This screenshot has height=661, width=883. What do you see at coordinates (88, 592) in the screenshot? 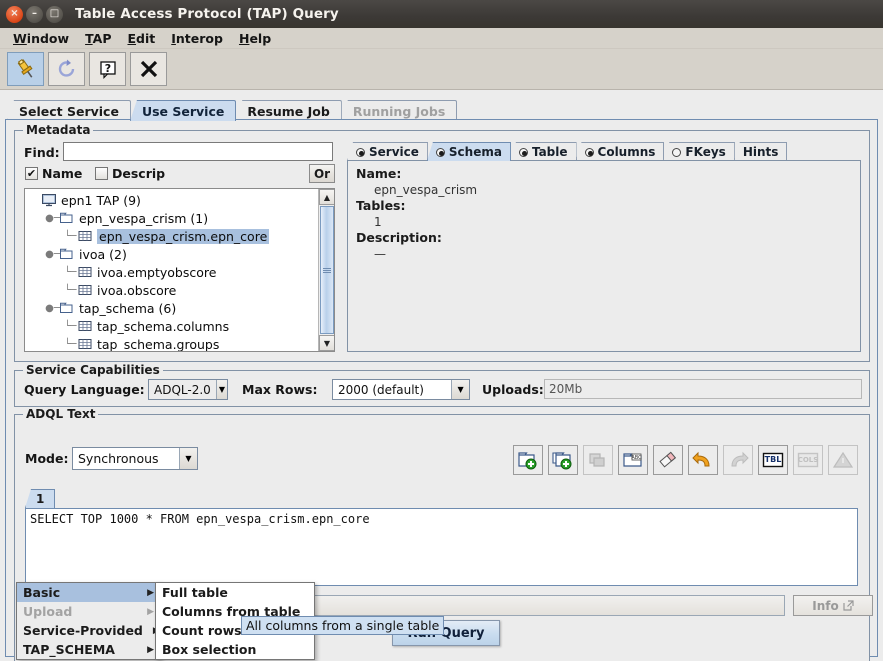
I see `menu-item-basic: Basic ▶` at bounding box center [88, 592].